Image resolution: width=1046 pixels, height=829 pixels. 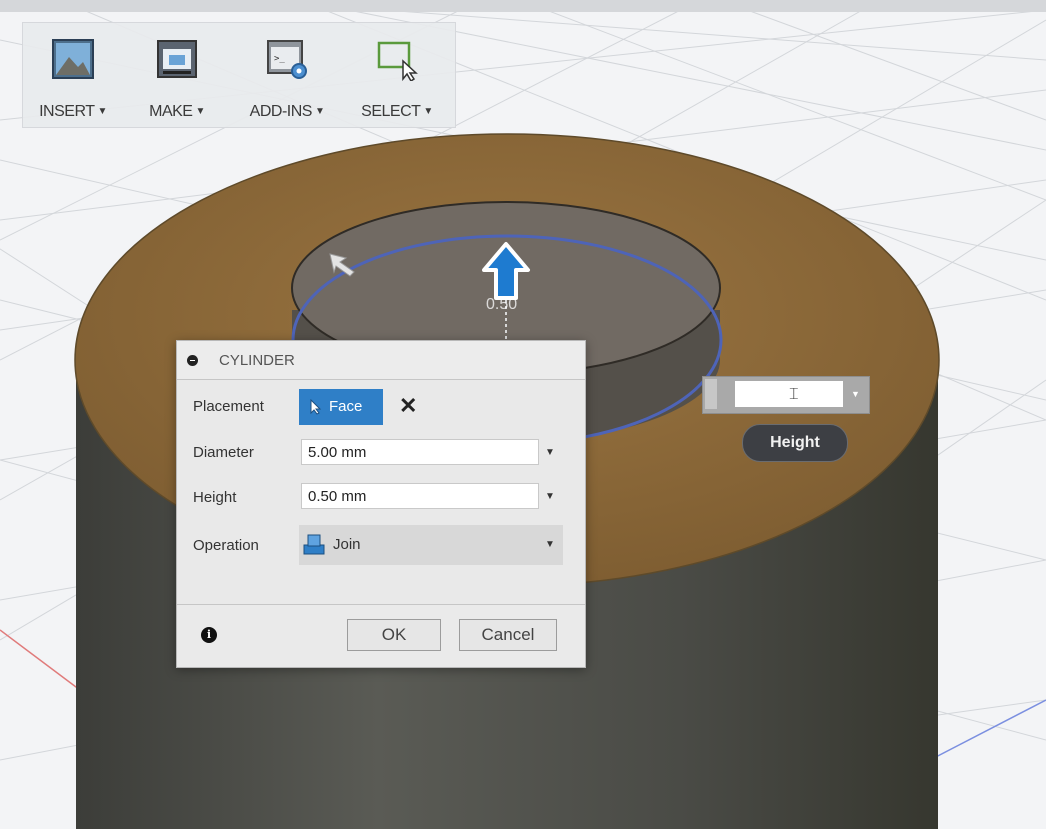 I want to click on select-cursor-icon, so click(x=316, y=407).